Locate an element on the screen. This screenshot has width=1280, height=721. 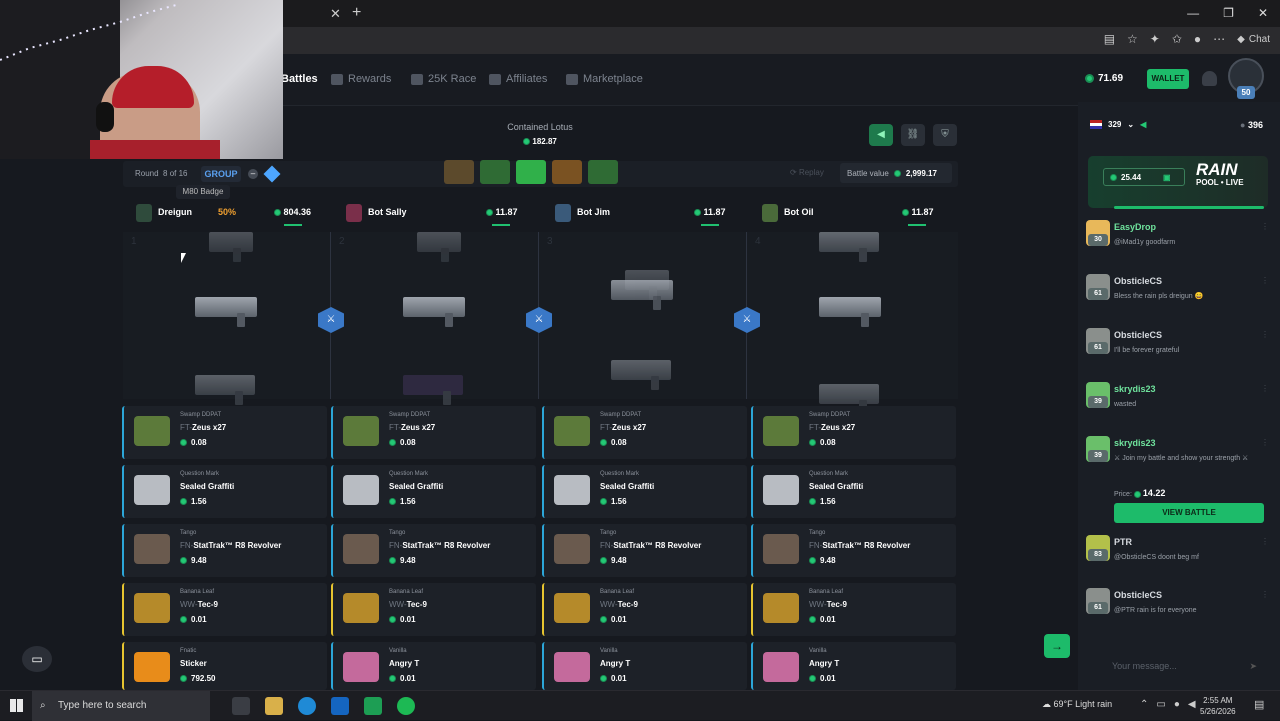
rain-amount: 25.44 ▣ is located at coordinates (1144, 177).